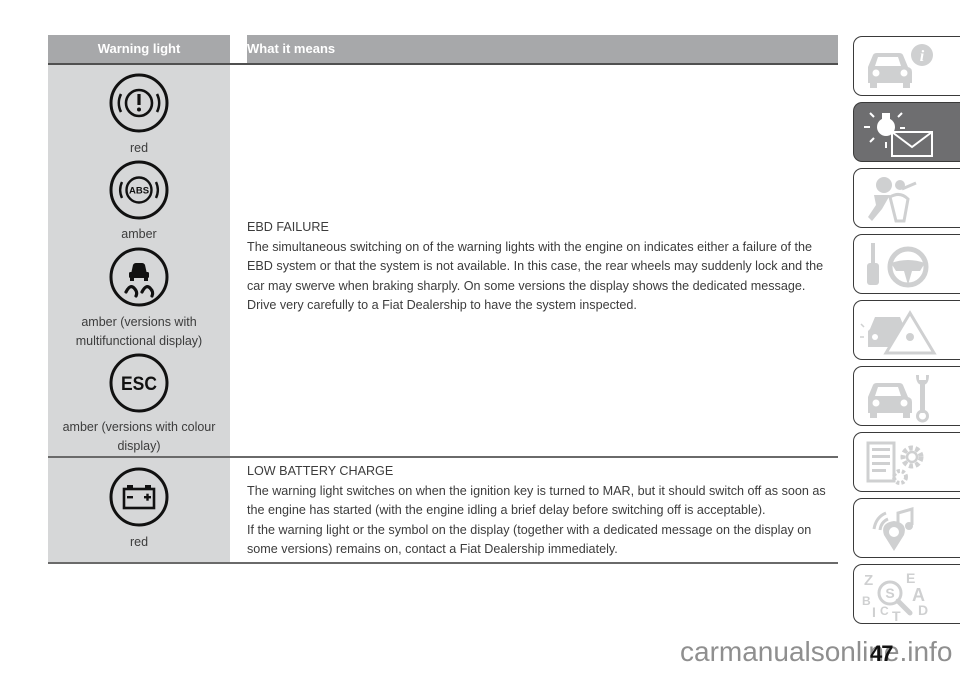 The image size is (960, 678). Describe the element at coordinates (893, 529) in the screenshot. I see `music-location-icon` at that location.